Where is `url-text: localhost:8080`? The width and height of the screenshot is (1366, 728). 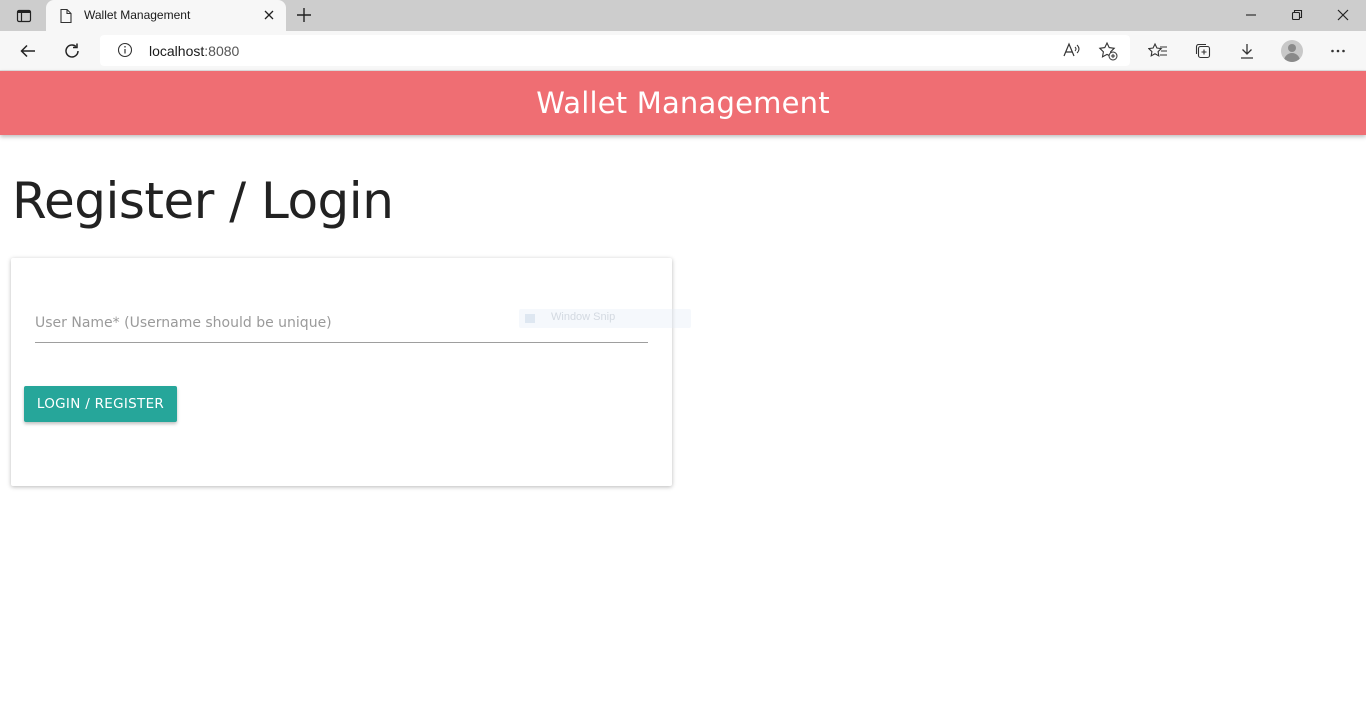
url-text: localhost:8080 is located at coordinates (194, 51).